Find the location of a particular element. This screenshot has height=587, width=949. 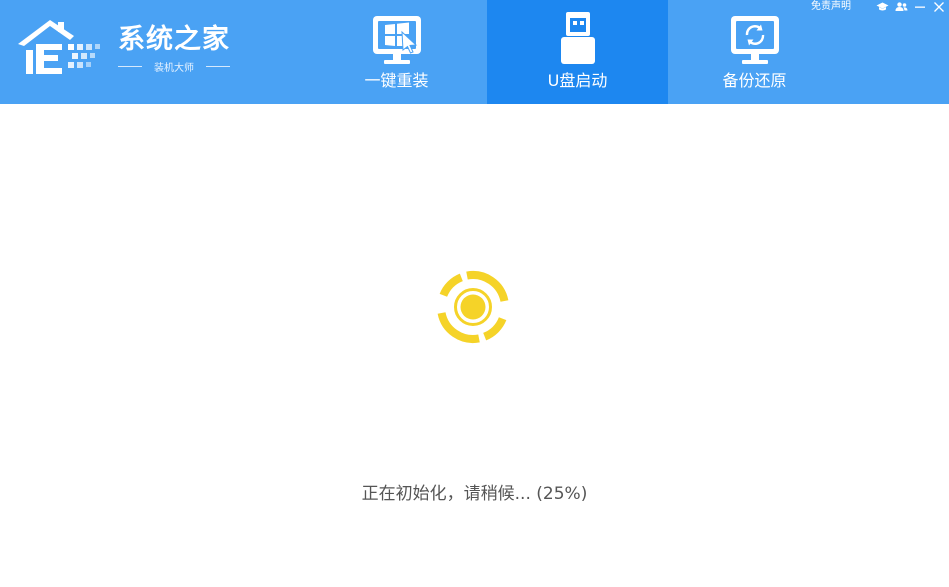

backup-restore-icon is located at coordinates (754, 40).